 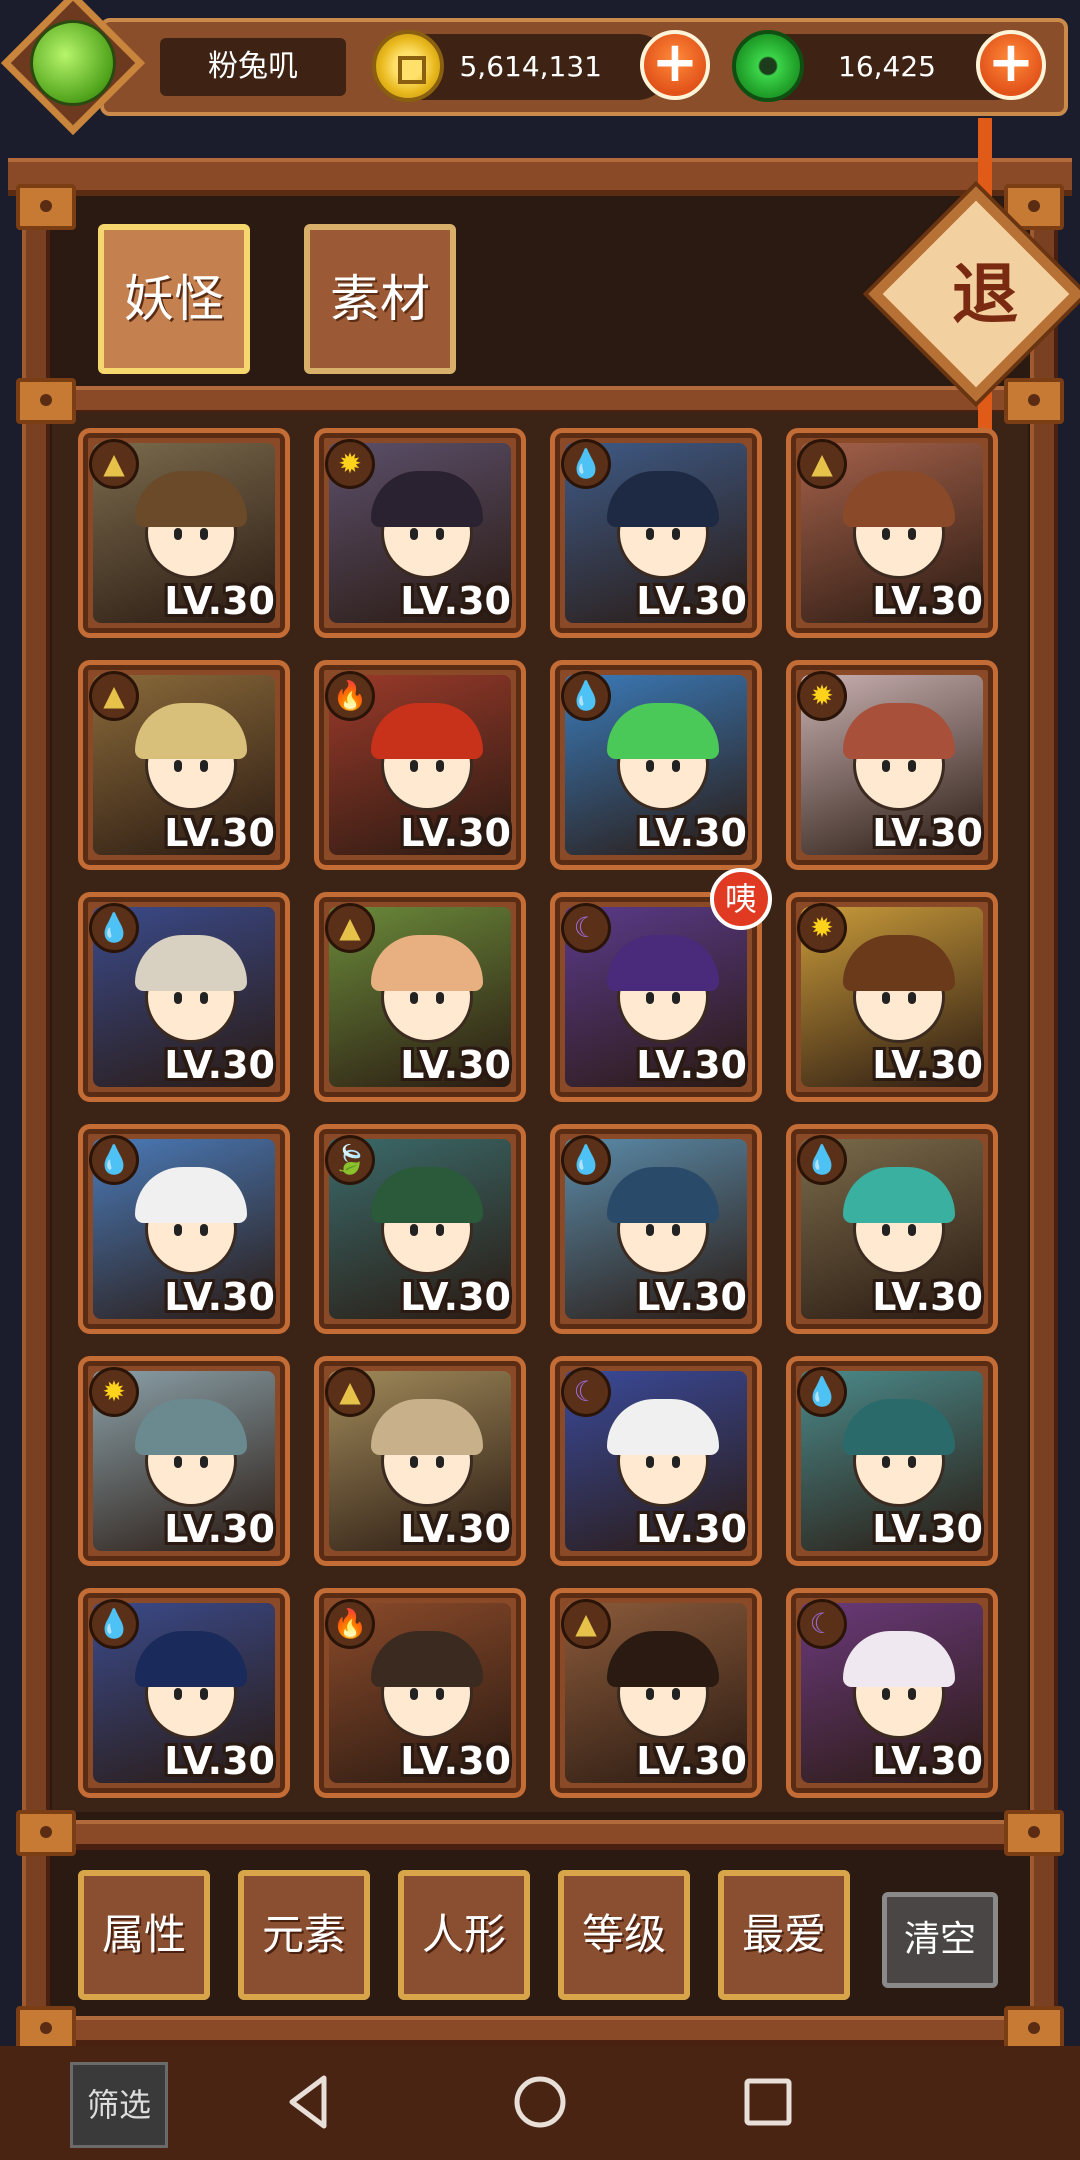 What do you see at coordinates (940, 1940) in the screenshot?
I see `clear-filters-button: 清空` at bounding box center [940, 1940].